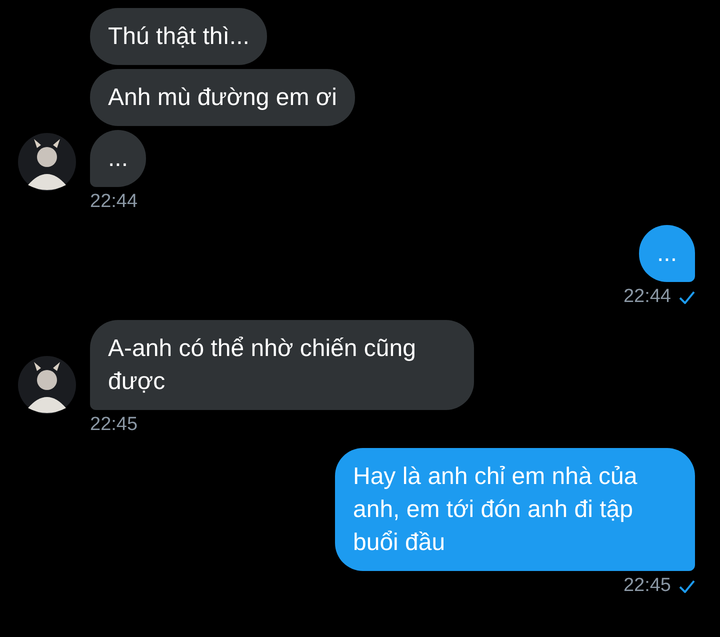 This screenshot has width=720, height=637. I want to click on message-bubble: Anh mù đường em ơi, so click(222, 97).